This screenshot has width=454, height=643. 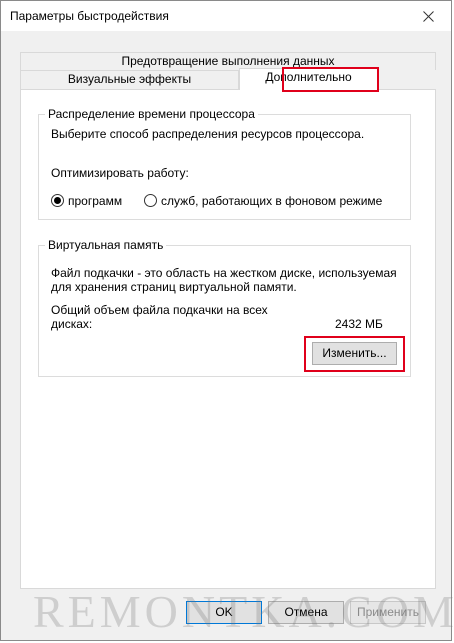 I want to click on ok-button: OK, so click(x=224, y=612).